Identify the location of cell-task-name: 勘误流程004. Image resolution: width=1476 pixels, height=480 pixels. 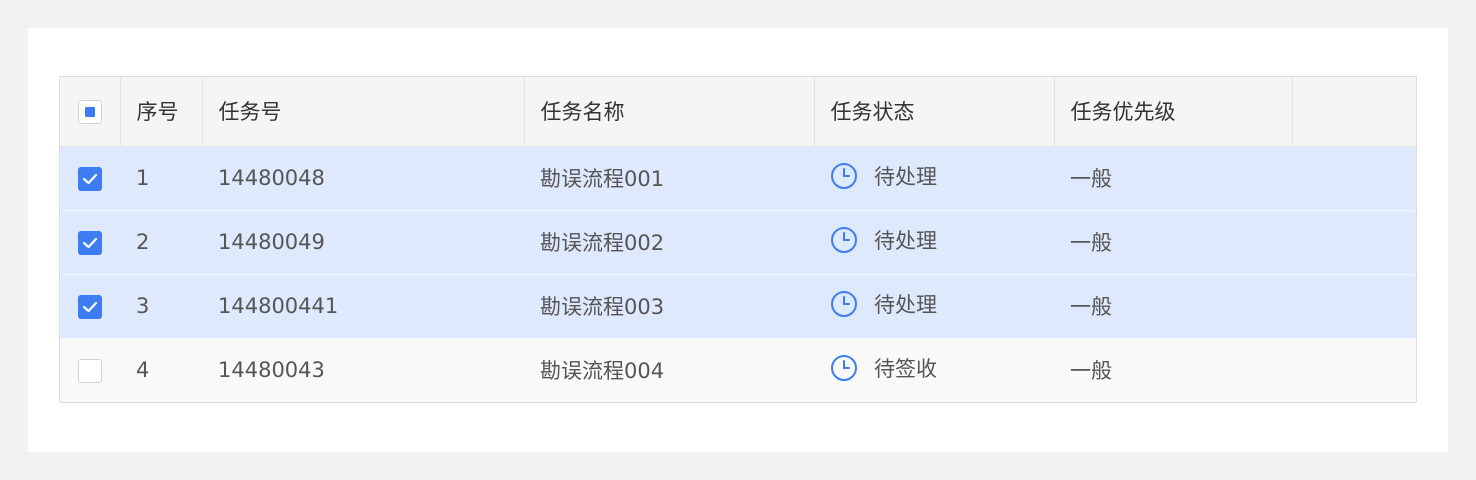
(669, 370).